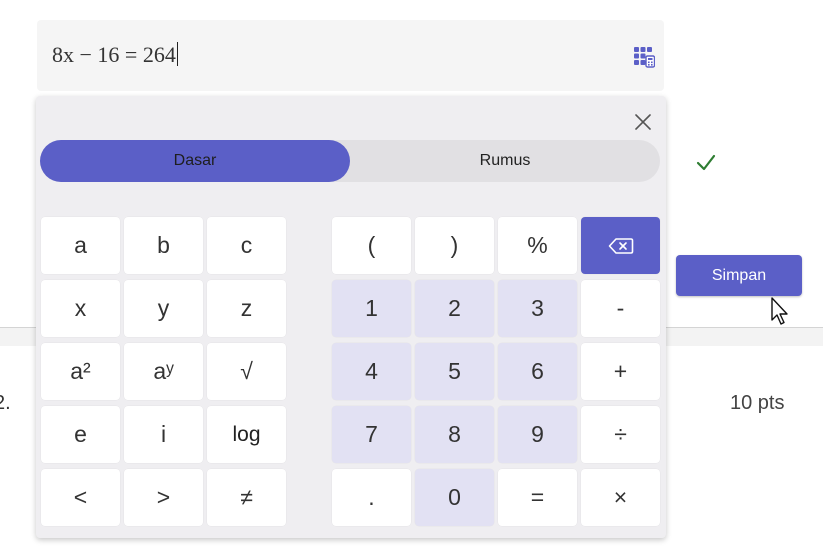 The width and height of the screenshot is (823, 547). What do you see at coordinates (246, 308) in the screenshot?
I see `key-z: z` at bounding box center [246, 308].